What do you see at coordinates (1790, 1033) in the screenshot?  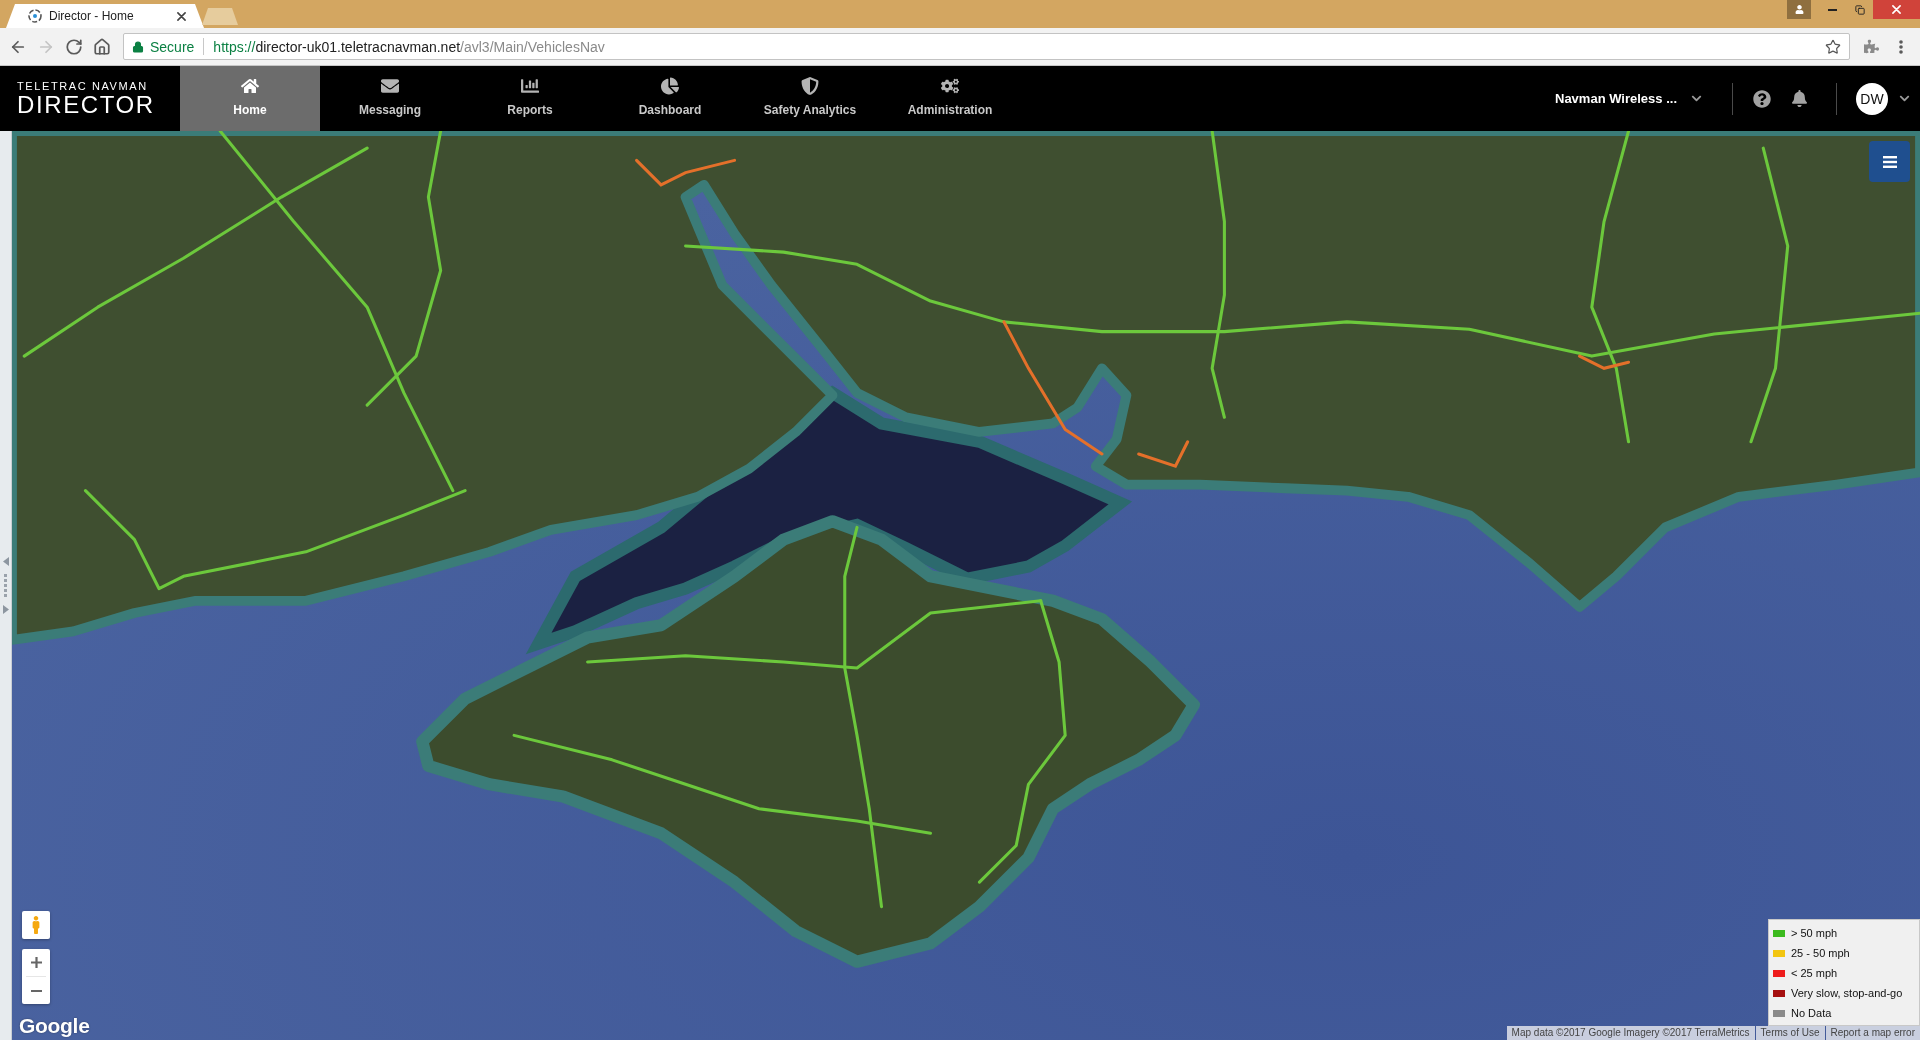 I see `attribution-link: Terms of Use` at bounding box center [1790, 1033].